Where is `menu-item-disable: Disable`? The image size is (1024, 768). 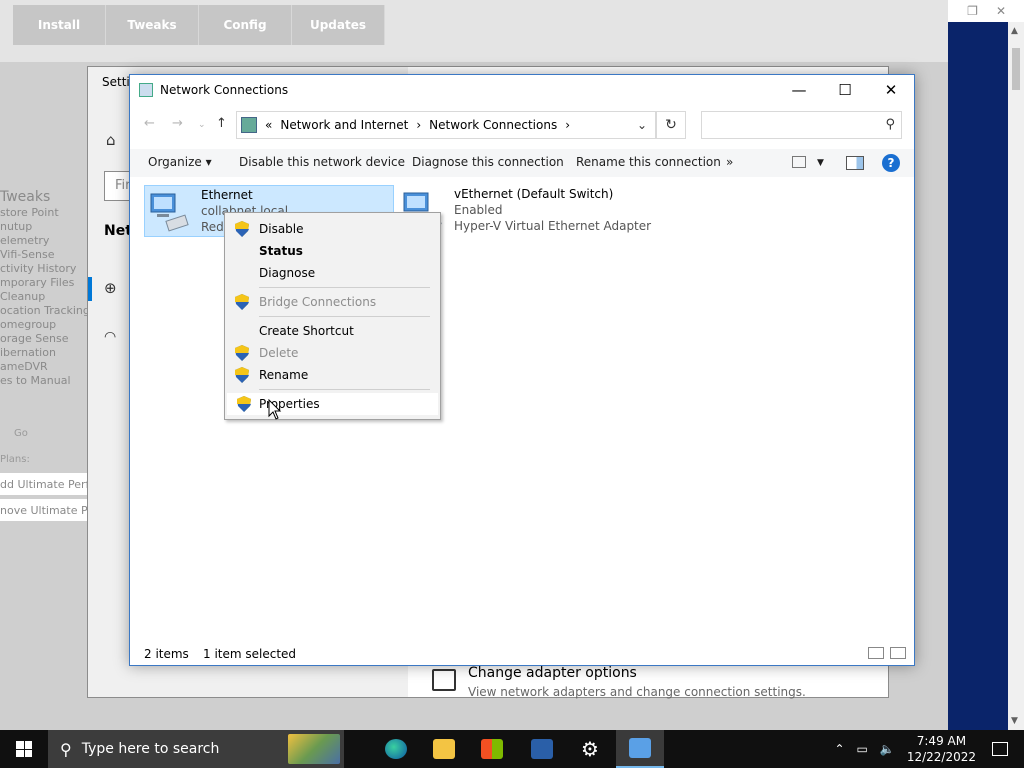 menu-item-disable: Disable is located at coordinates (332, 229).